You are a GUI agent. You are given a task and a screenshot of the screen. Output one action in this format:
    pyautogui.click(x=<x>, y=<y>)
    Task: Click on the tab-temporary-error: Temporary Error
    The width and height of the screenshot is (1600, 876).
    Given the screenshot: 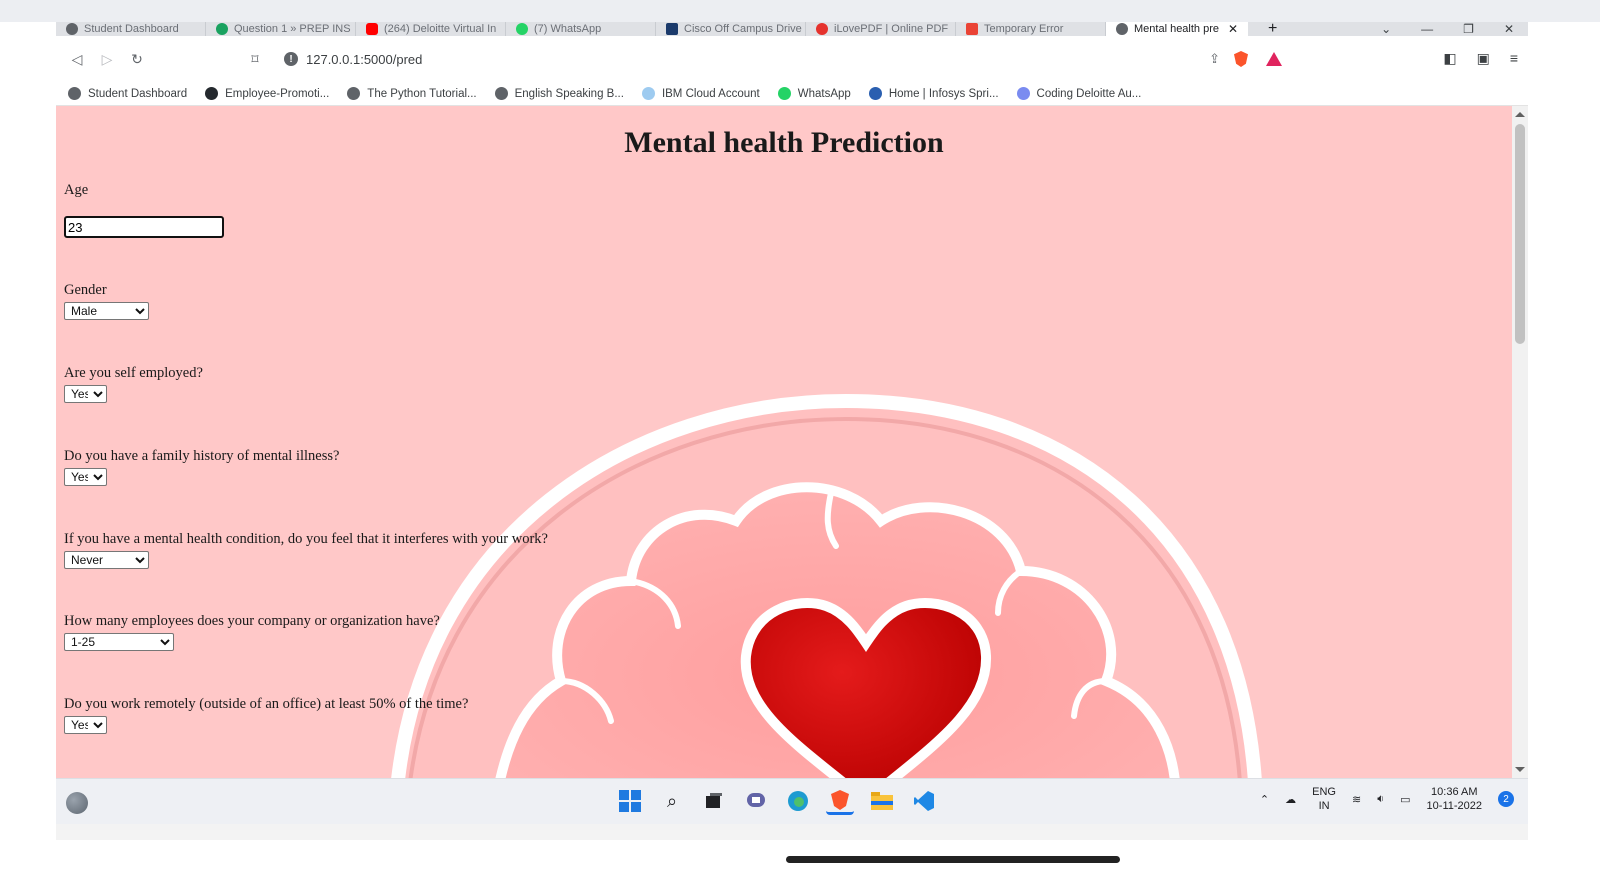 What is the action you would take?
    pyautogui.click(x=1031, y=29)
    